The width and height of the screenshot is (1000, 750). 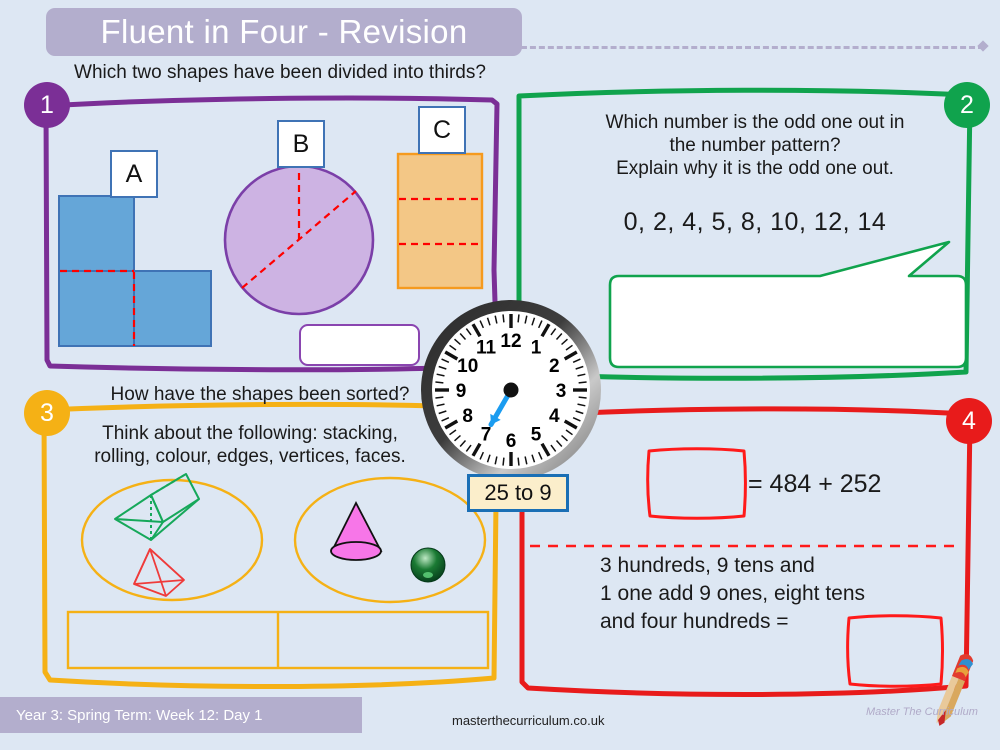 I want to click on shape-label-c: C, so click(x=442, y=130).